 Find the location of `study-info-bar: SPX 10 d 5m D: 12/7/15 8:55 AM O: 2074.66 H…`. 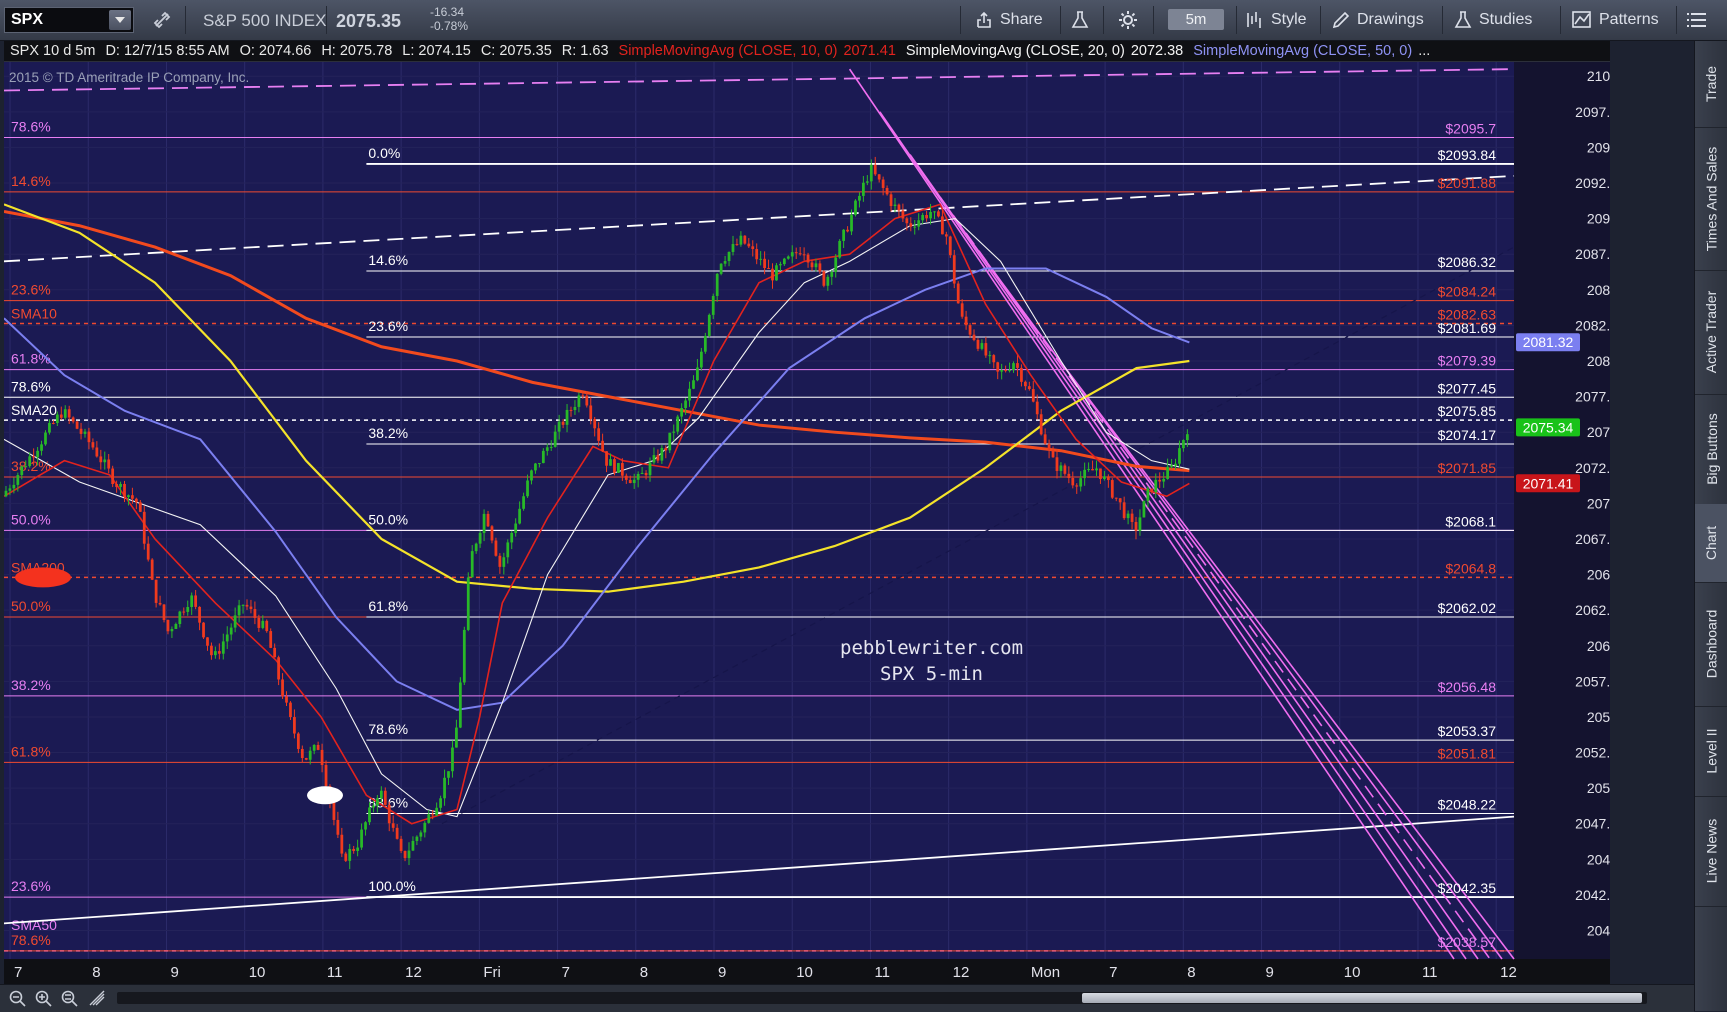

study-info-bar: SPX 10 d 5m D: 12/7/15 8:55 AM O: 2074.66 H… is located at coordinates (807, 51).